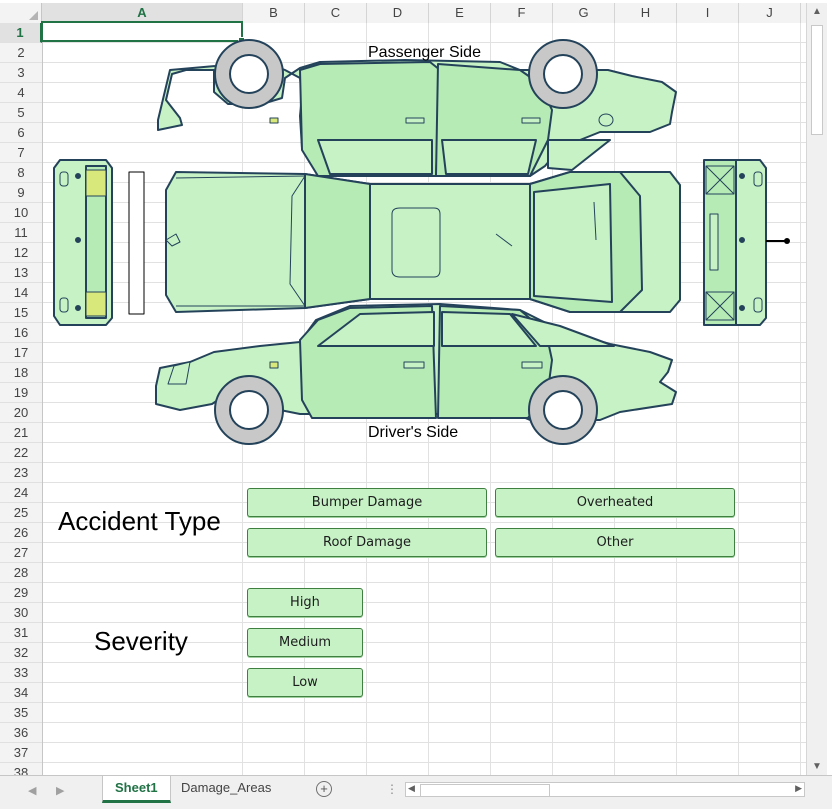 Image resolution: width=832 pixels, height=809 pixels. I want to click on column-header-d: D, so click(398, 13).